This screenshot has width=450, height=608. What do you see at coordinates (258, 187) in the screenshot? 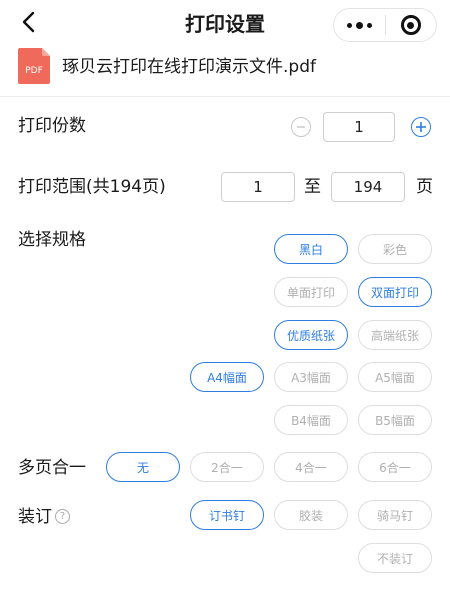
I see `range-from-input` at bounding box center [258, 187].